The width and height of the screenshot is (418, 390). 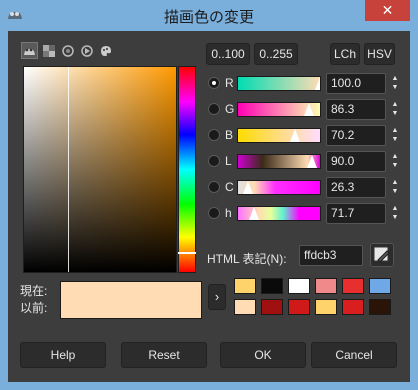 What do you see at coordinates (214, 83) in the screenshot?
I see `channel-radio-r` at bounding box center [214, 83].